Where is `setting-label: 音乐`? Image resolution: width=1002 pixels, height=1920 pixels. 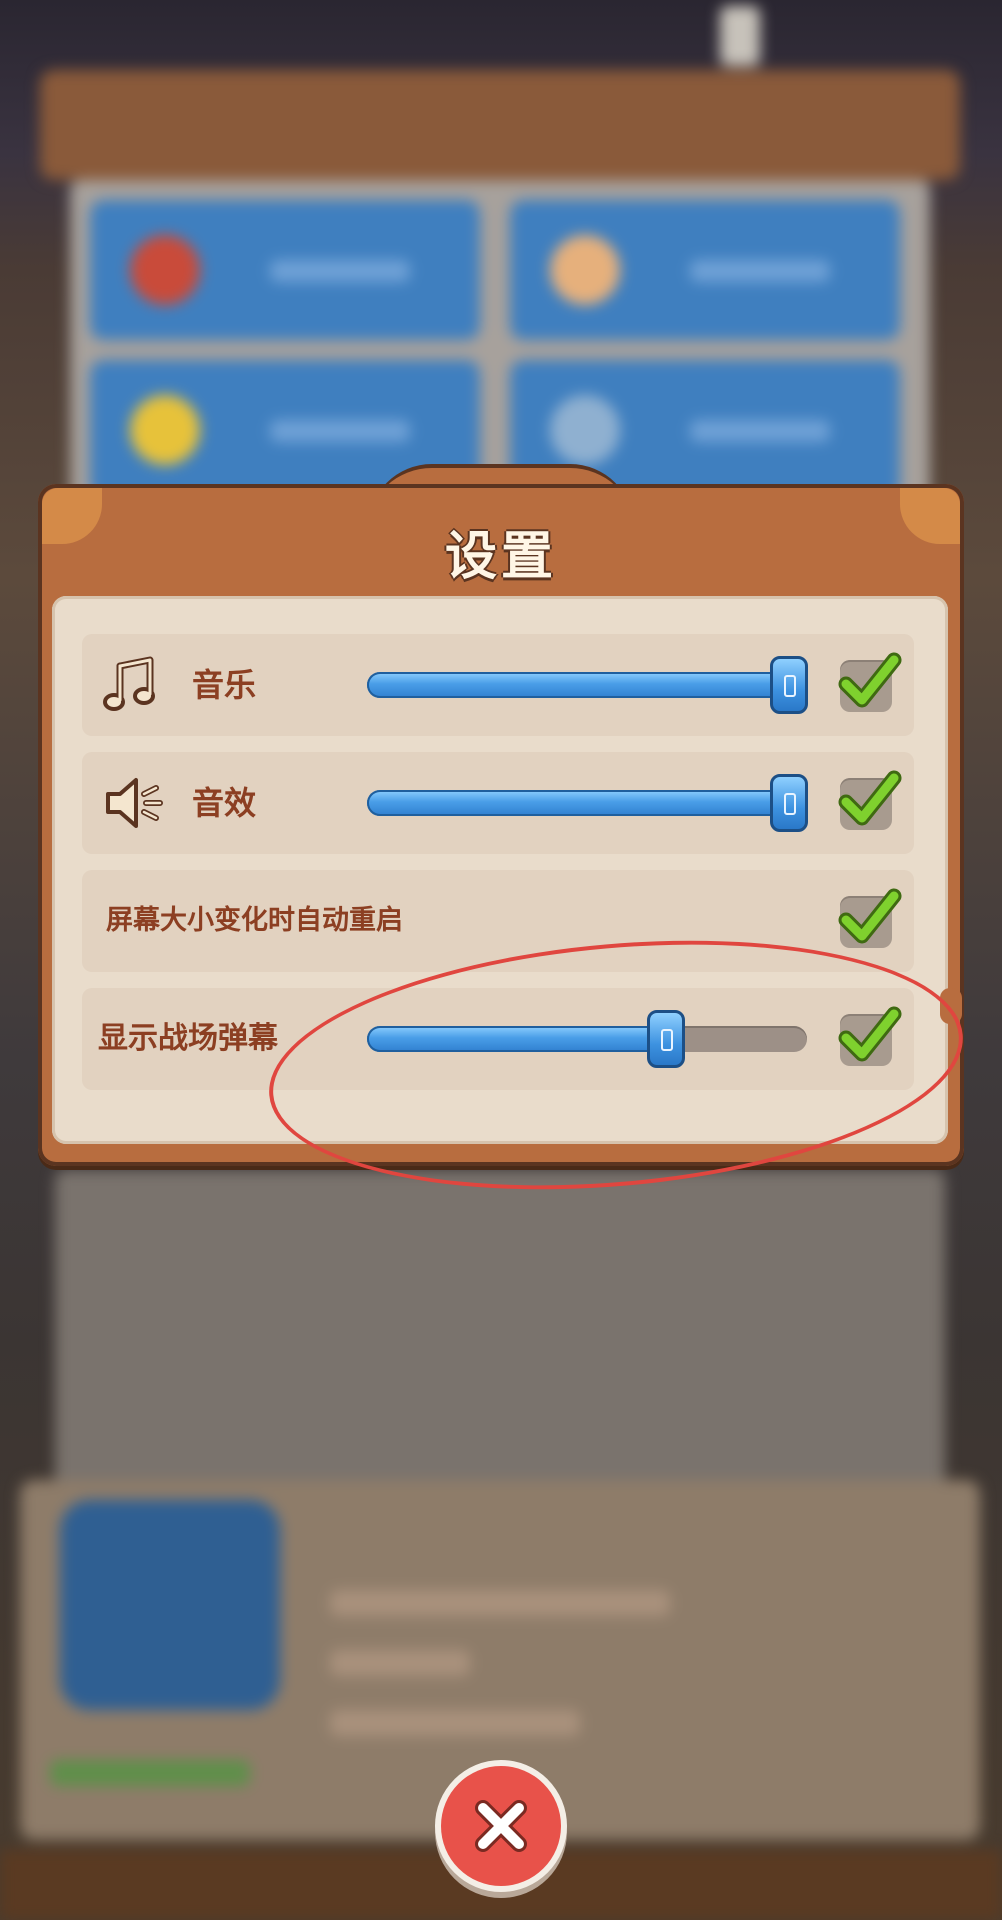 setting-label: 音乐 is located at coordinates (224, 685).